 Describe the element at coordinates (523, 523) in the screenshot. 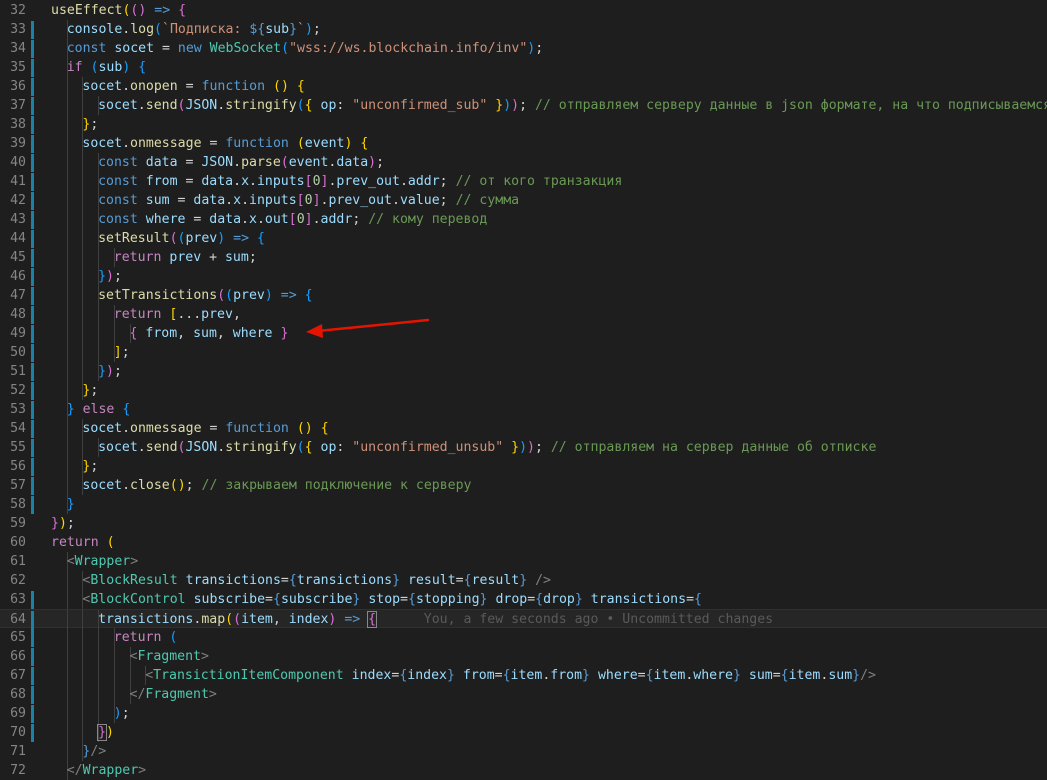

I see `code-line: 59});` at that location.